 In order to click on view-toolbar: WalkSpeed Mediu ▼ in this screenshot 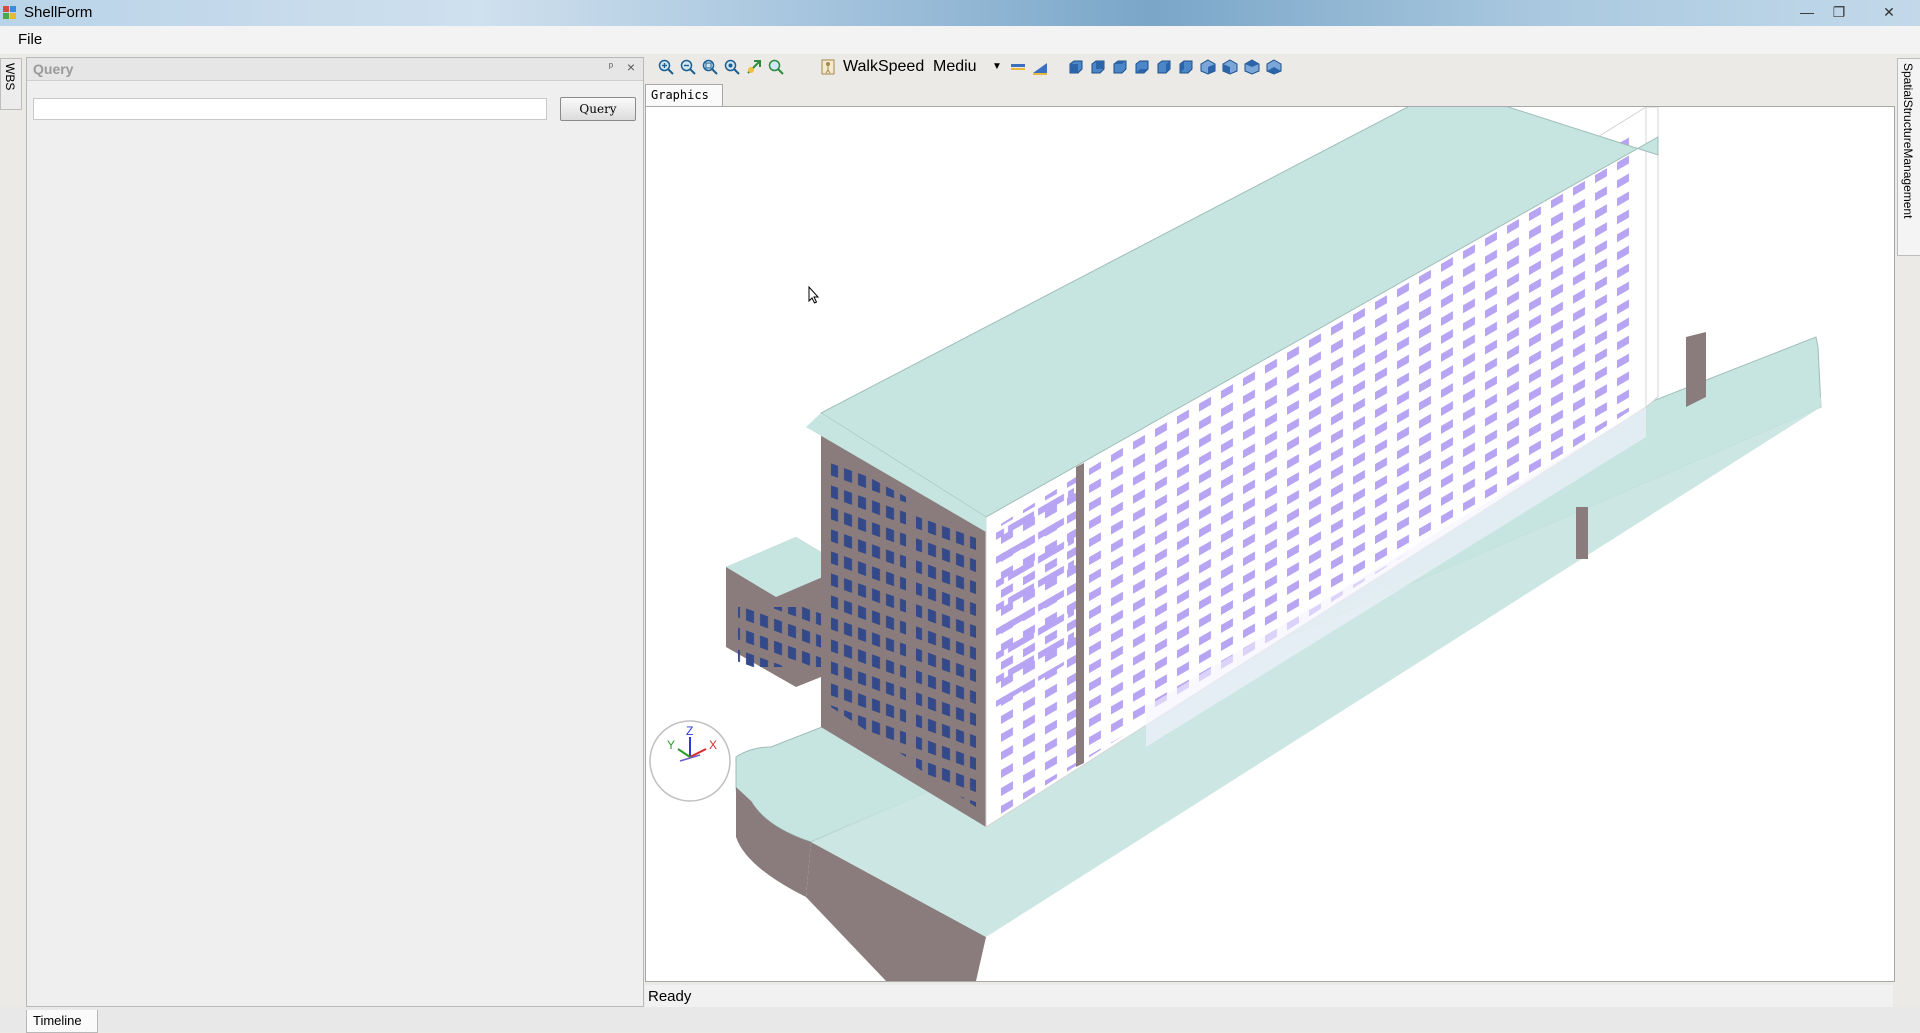, I will do `click(1028, 67)`.